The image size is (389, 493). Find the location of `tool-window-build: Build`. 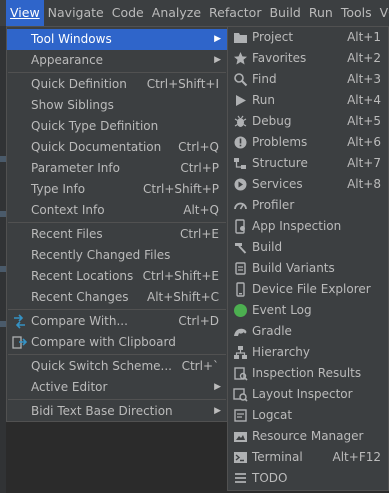

tool-window-build: Build is located at coordinates (308, 247).